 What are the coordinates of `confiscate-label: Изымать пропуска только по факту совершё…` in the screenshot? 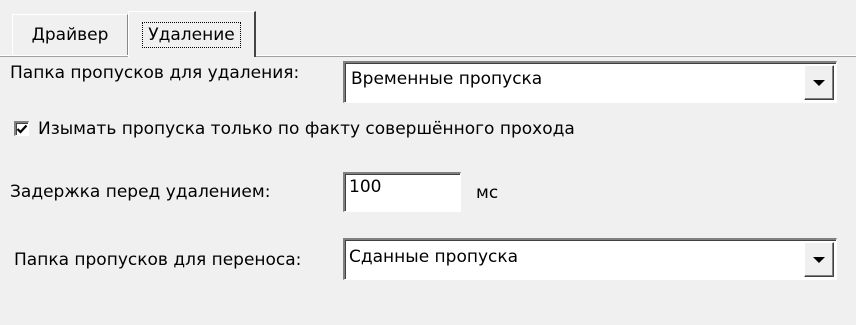 It's located at (306, 129).